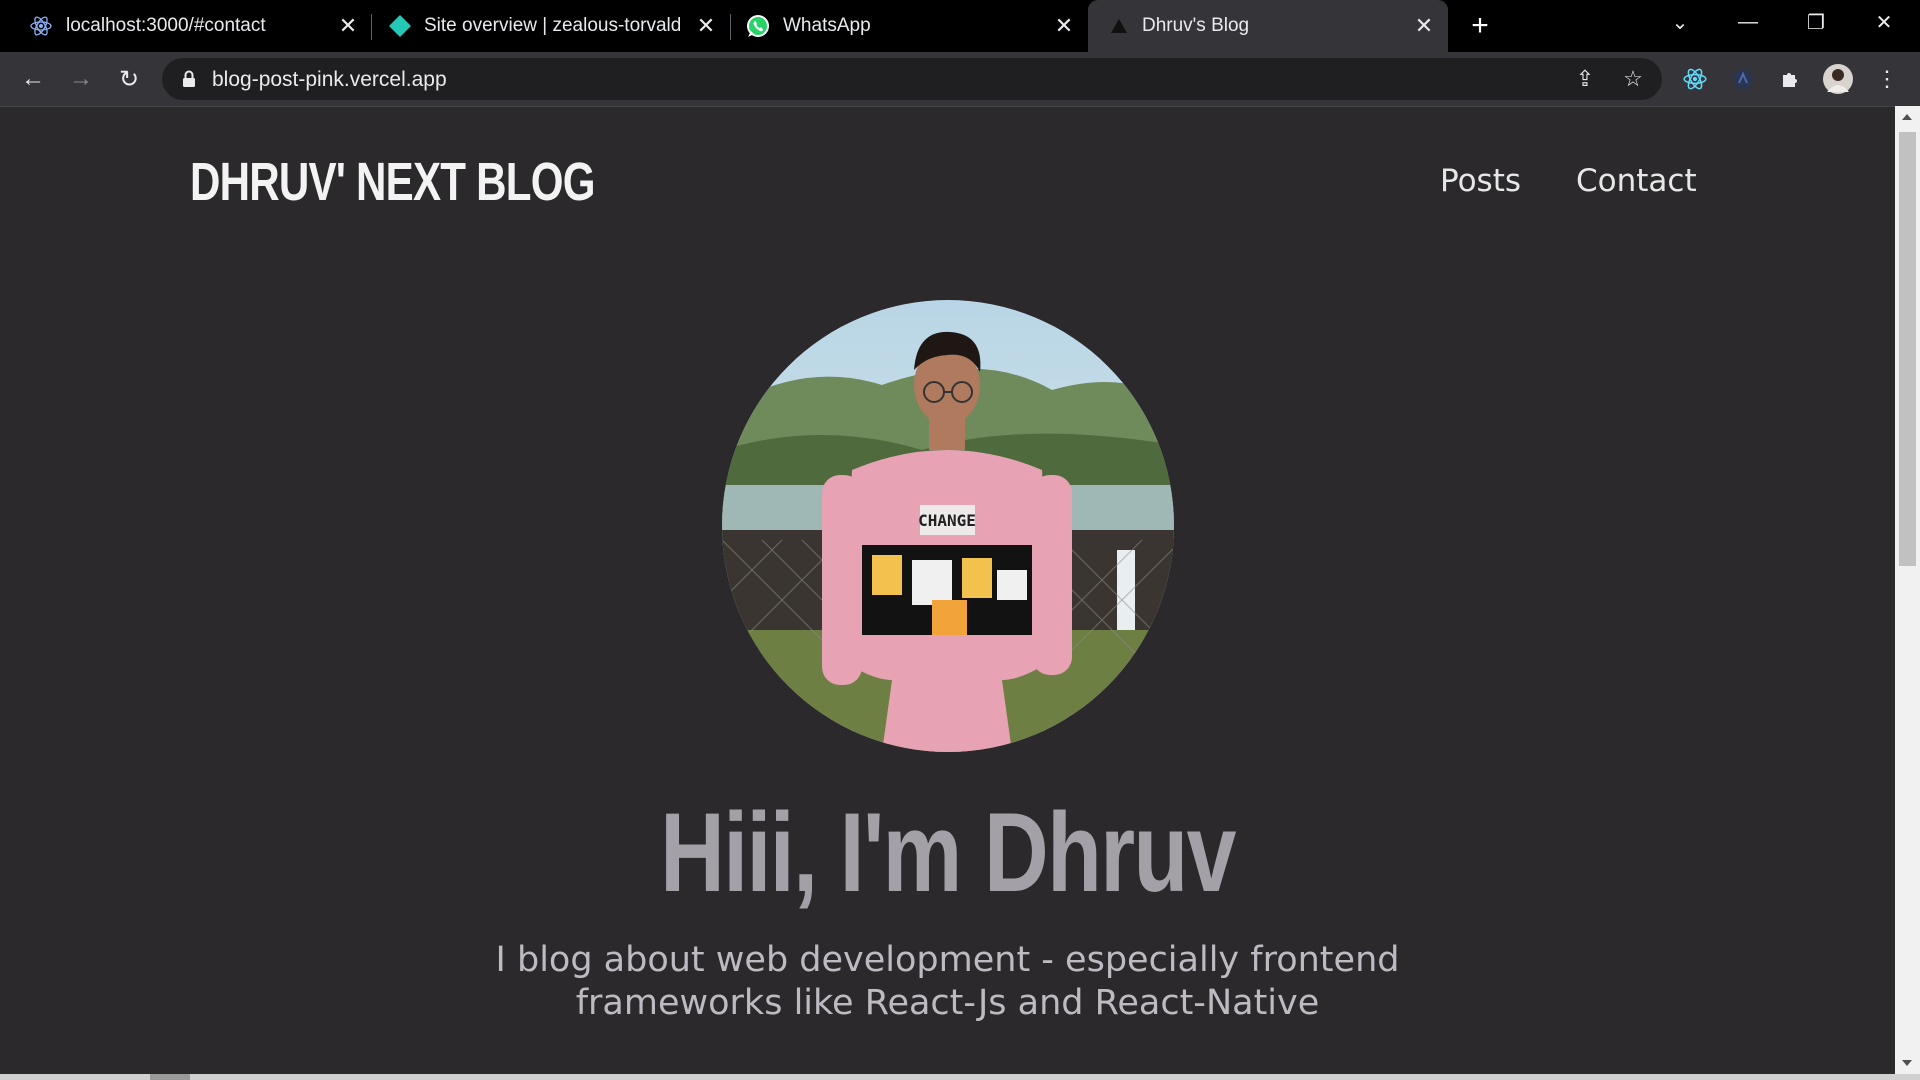 The image size is (1920, 1080). I want to click on tab-localhost: localhost:3000/#contact ✕, so click(184, 26).